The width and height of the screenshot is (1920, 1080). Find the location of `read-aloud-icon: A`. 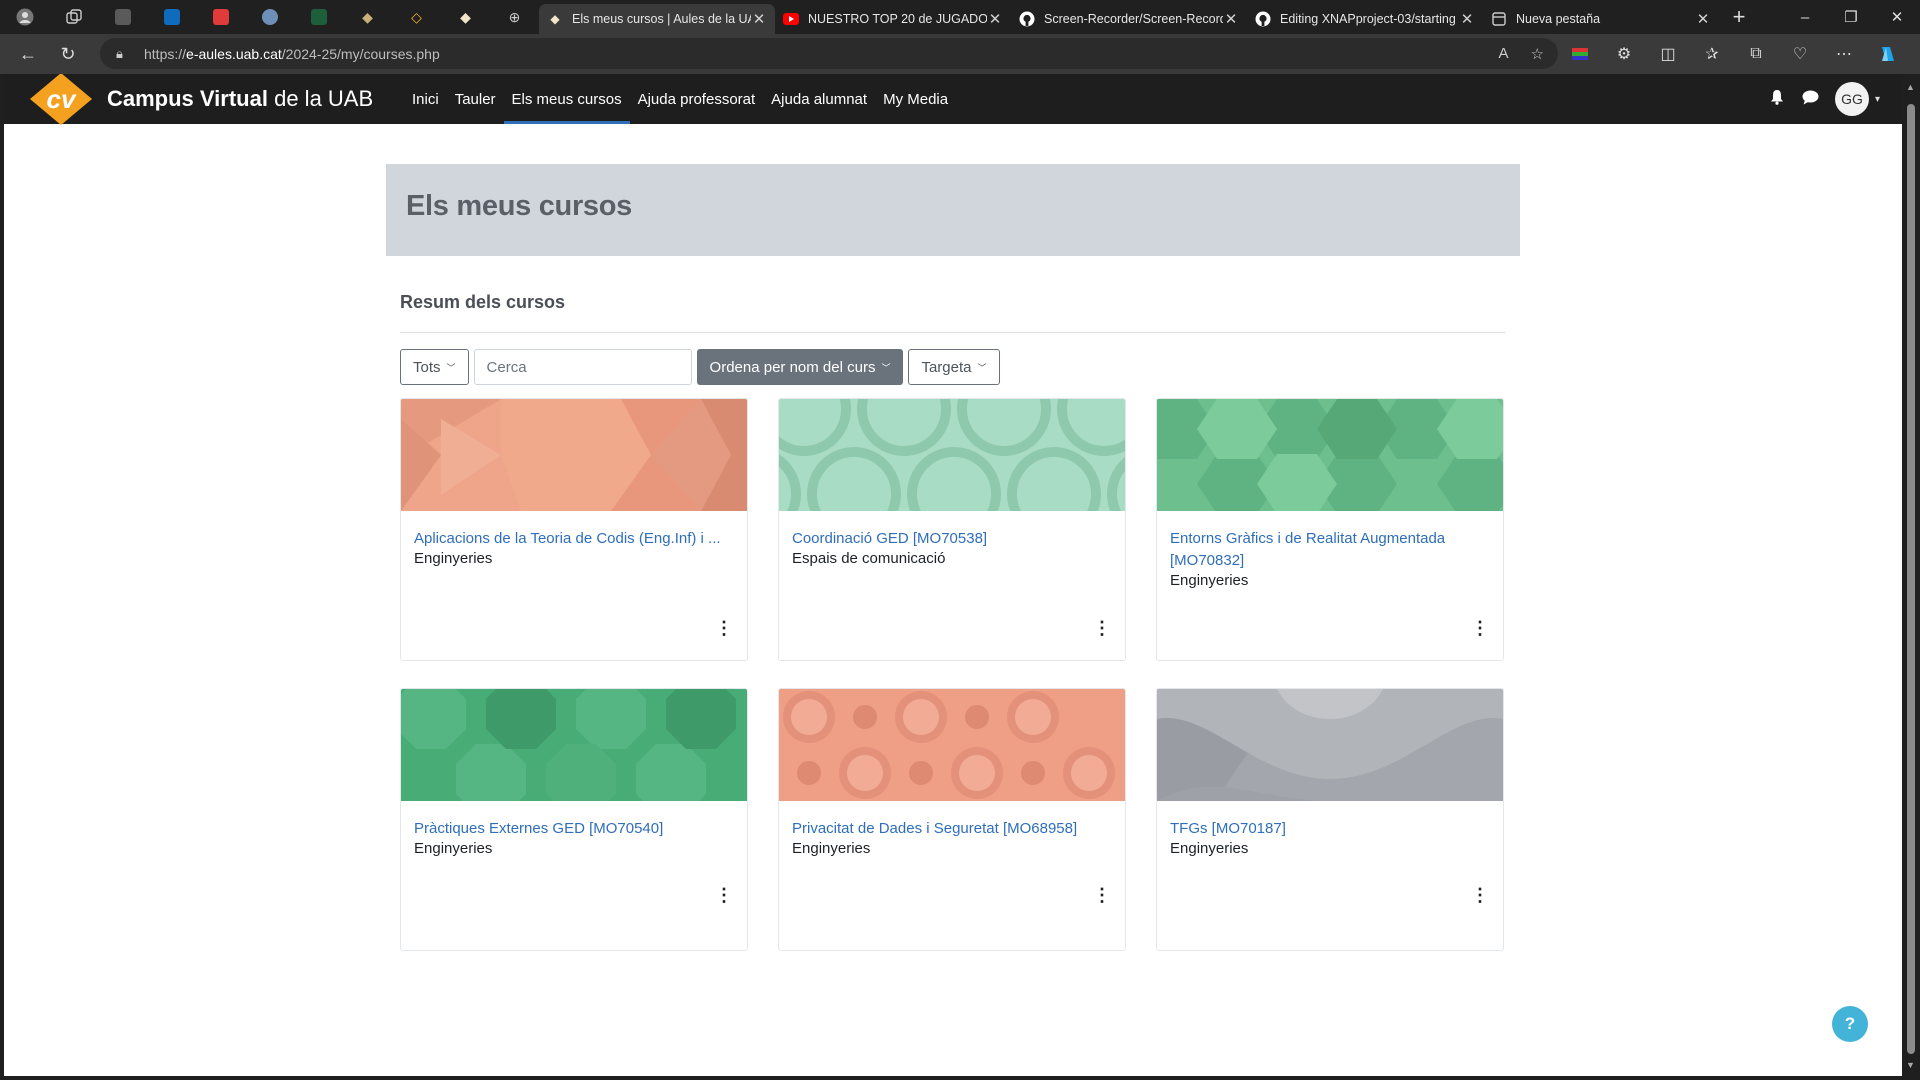

read-aloud-icon: A is located at coordinates (1504, 54).